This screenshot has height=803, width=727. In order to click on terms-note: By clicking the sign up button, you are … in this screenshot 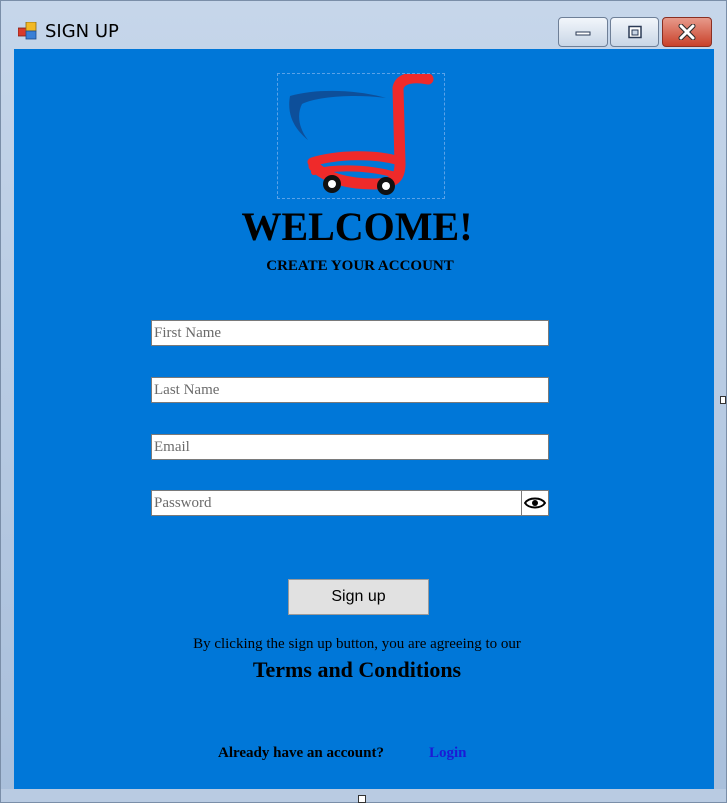, I will do `click(357, 644)`.